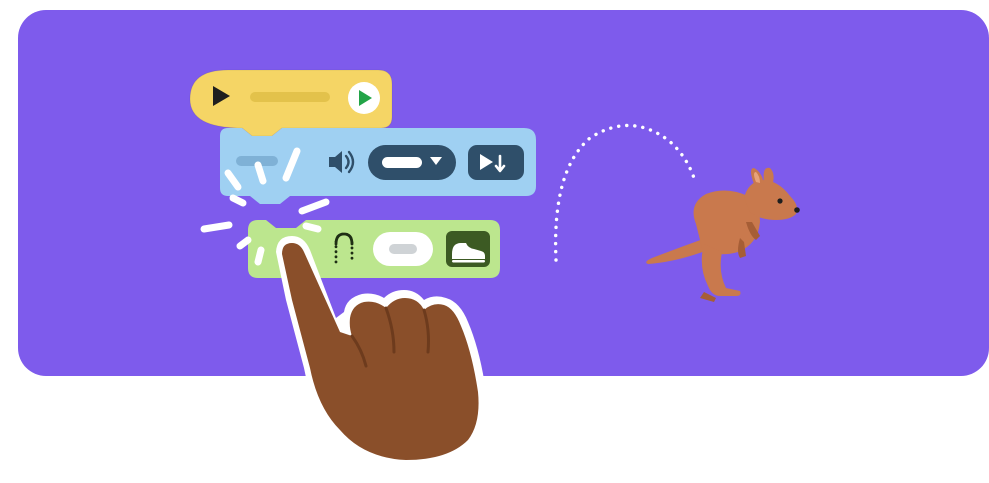 The height and width of the screenshot is (483, 989). I want to click on kangaroo-icon, so click(723, 234).